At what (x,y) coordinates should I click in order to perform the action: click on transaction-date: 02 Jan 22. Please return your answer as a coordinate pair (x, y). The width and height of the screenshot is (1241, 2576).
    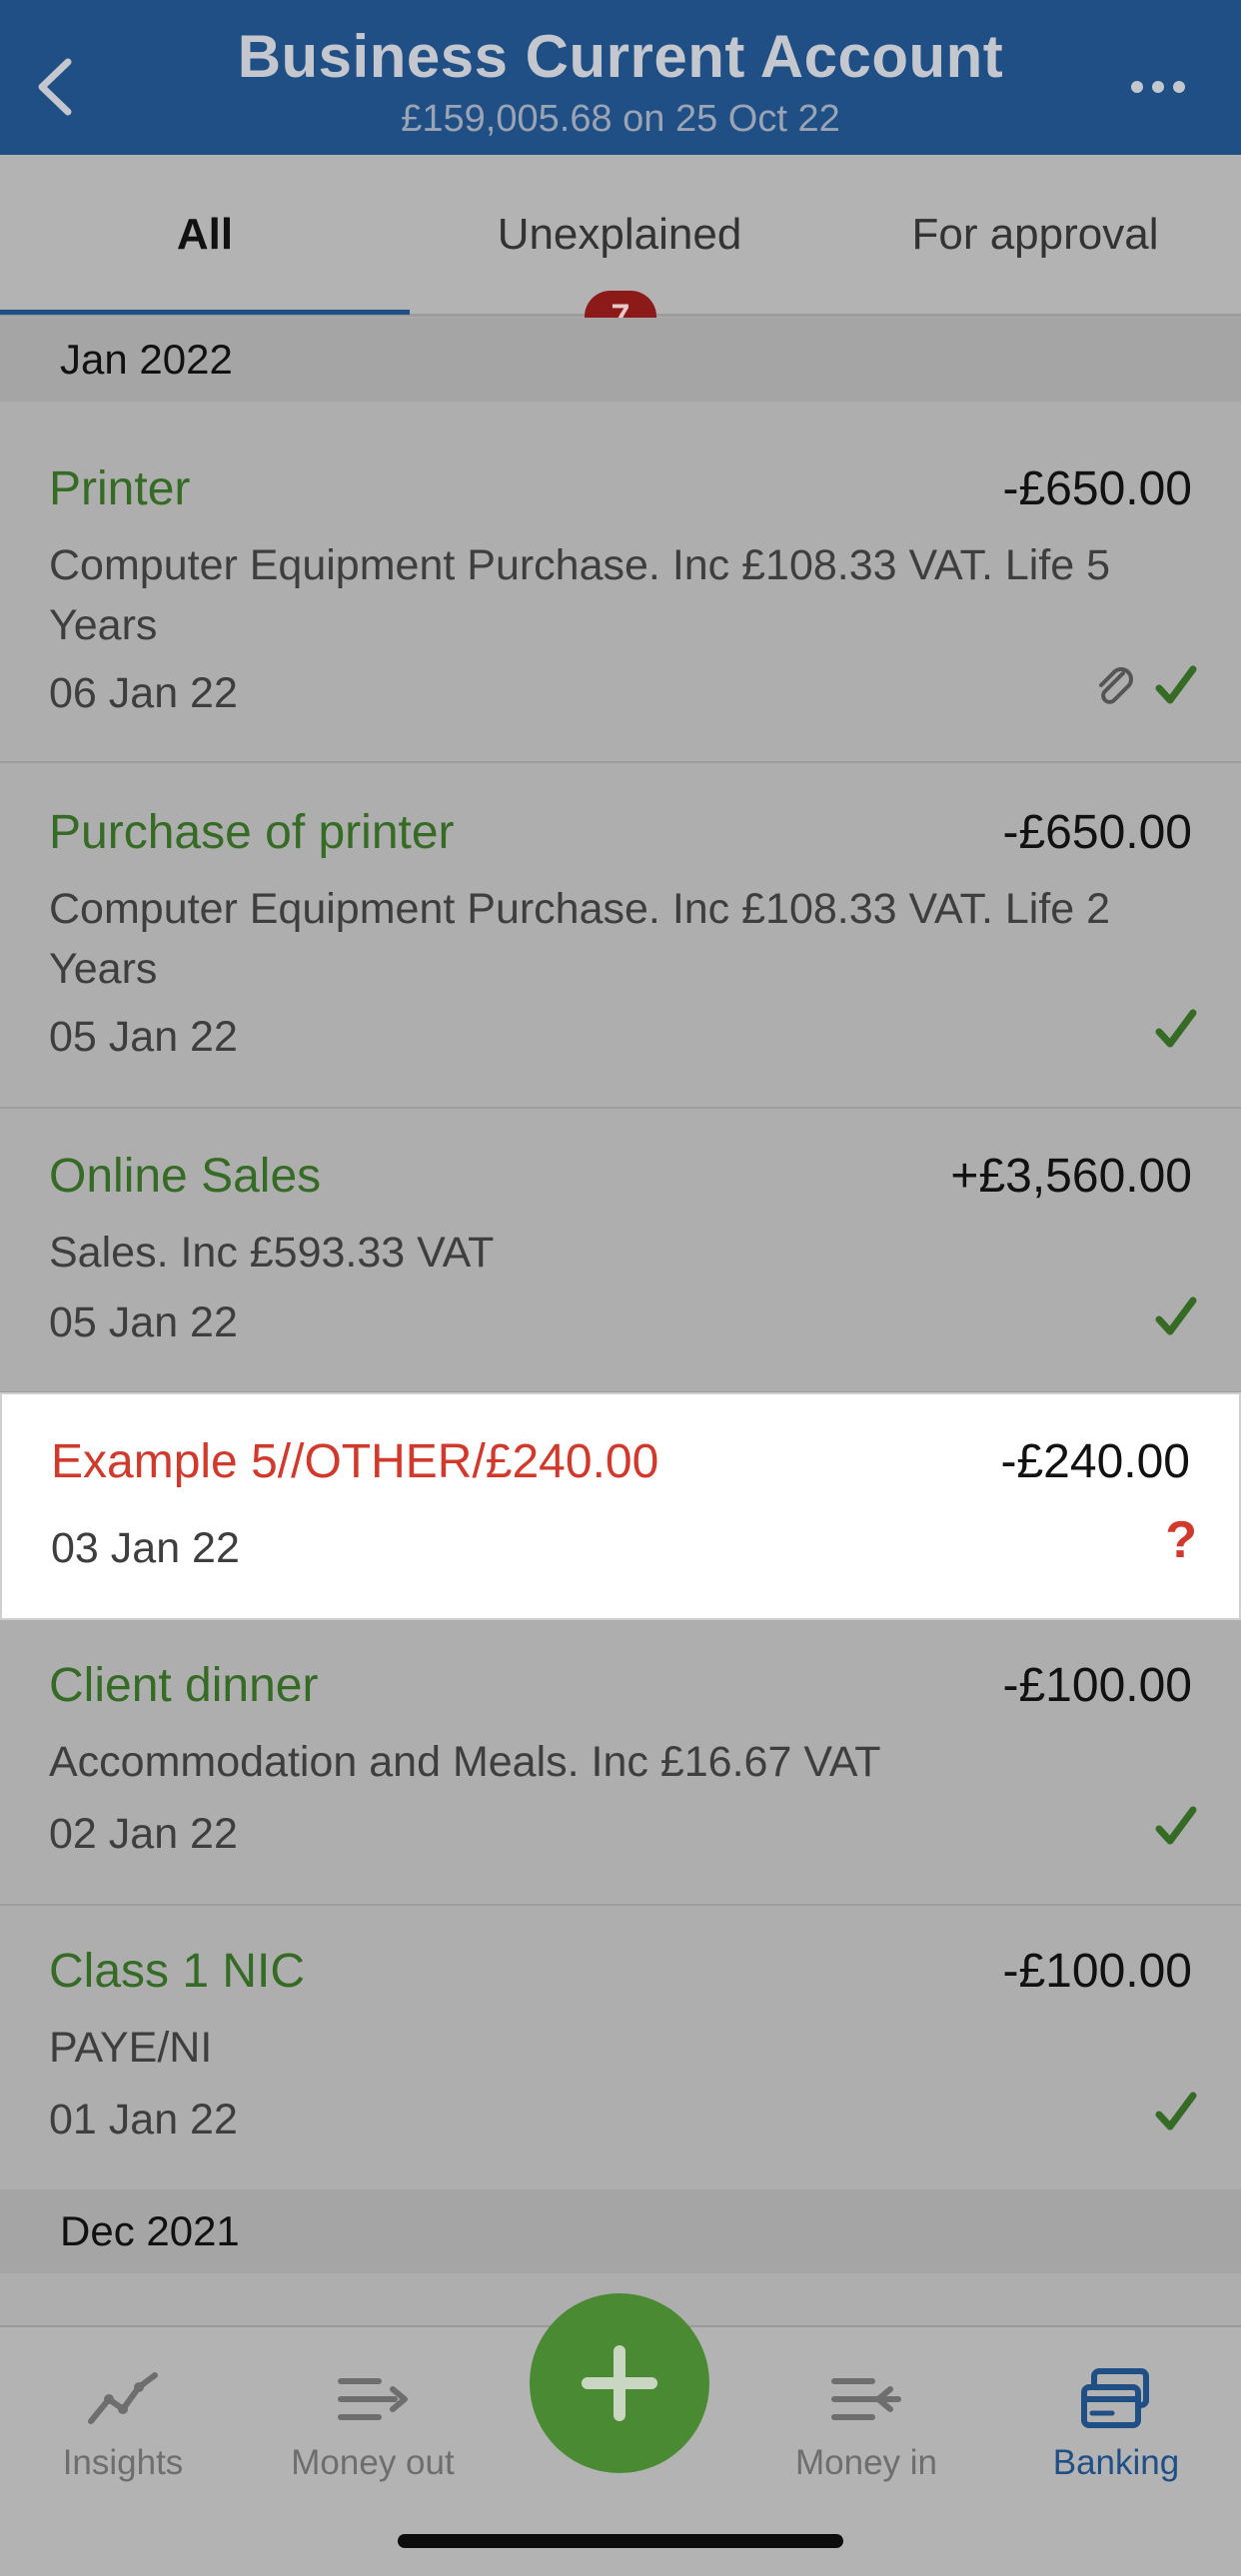
    Looking at the image, I should click on (143, 1834).